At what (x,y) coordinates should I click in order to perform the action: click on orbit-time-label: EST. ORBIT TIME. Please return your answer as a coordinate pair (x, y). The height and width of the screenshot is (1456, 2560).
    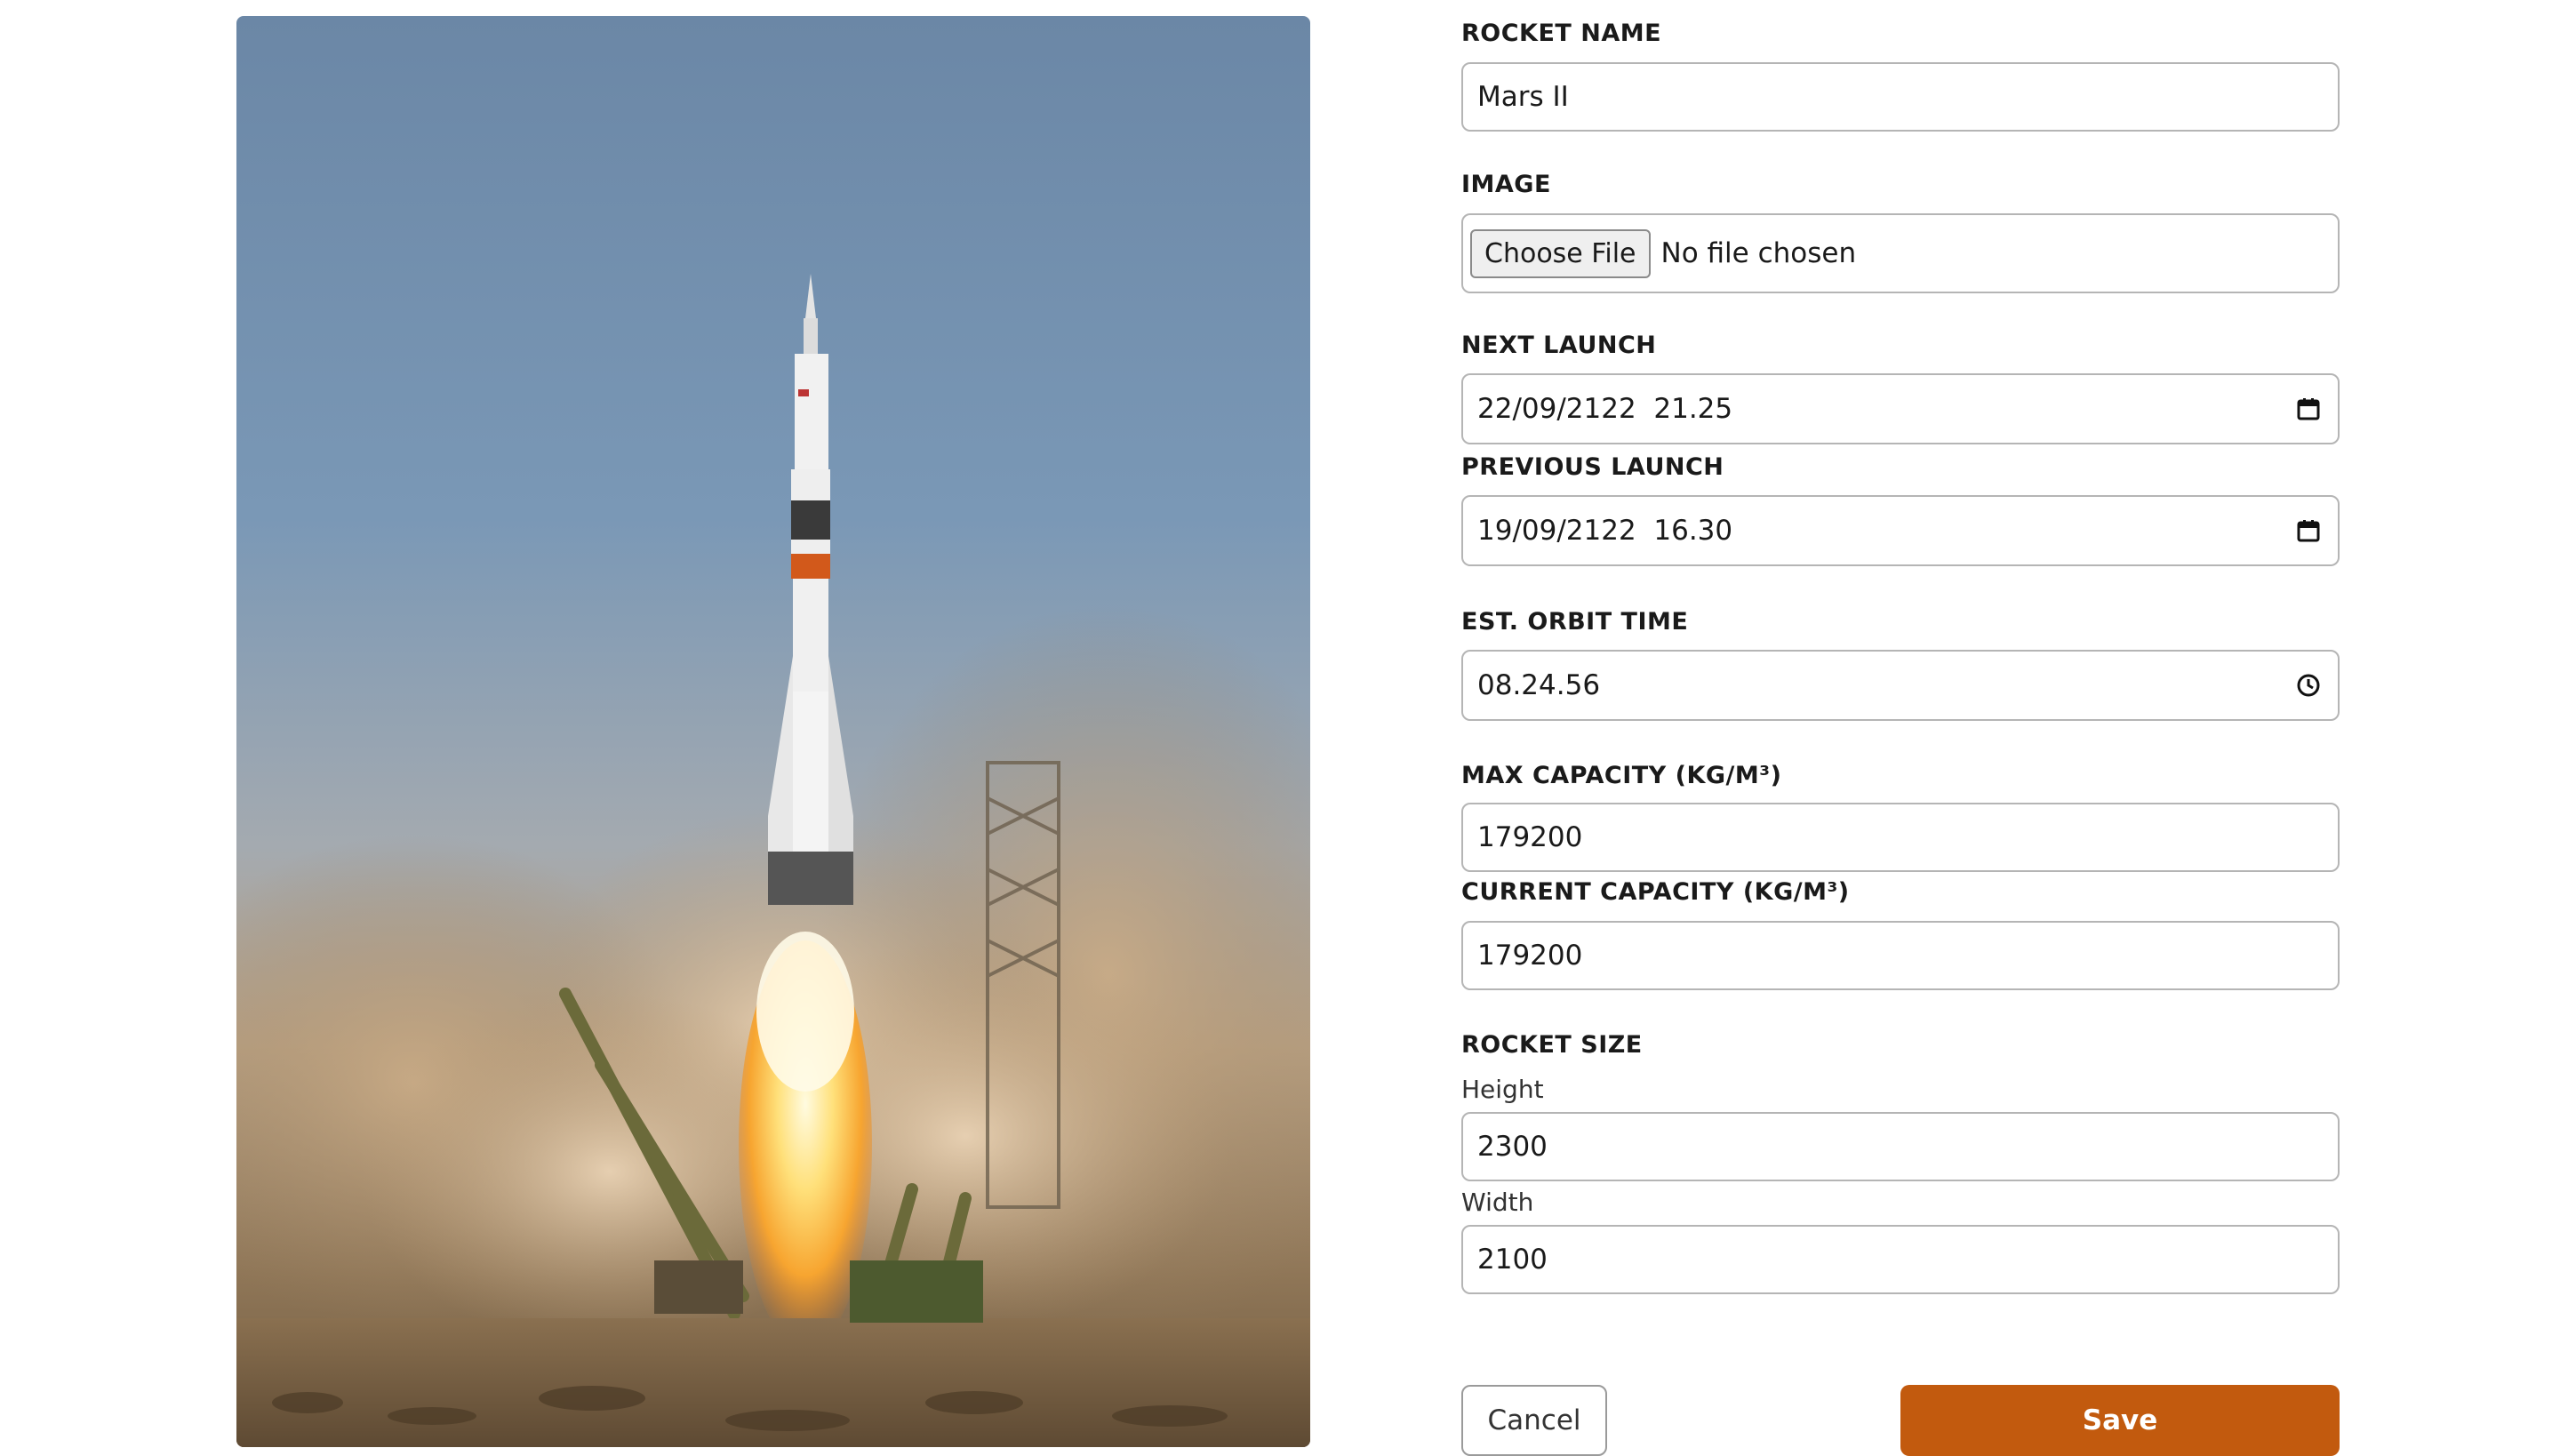
    Looking at the image, I should click on (1575, 622).